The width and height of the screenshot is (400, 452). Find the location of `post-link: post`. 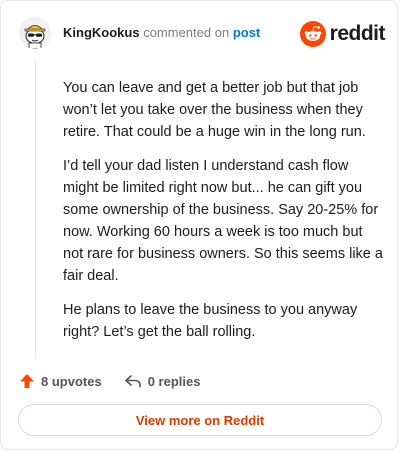

post-link: post is located at coordinates (246, 32).